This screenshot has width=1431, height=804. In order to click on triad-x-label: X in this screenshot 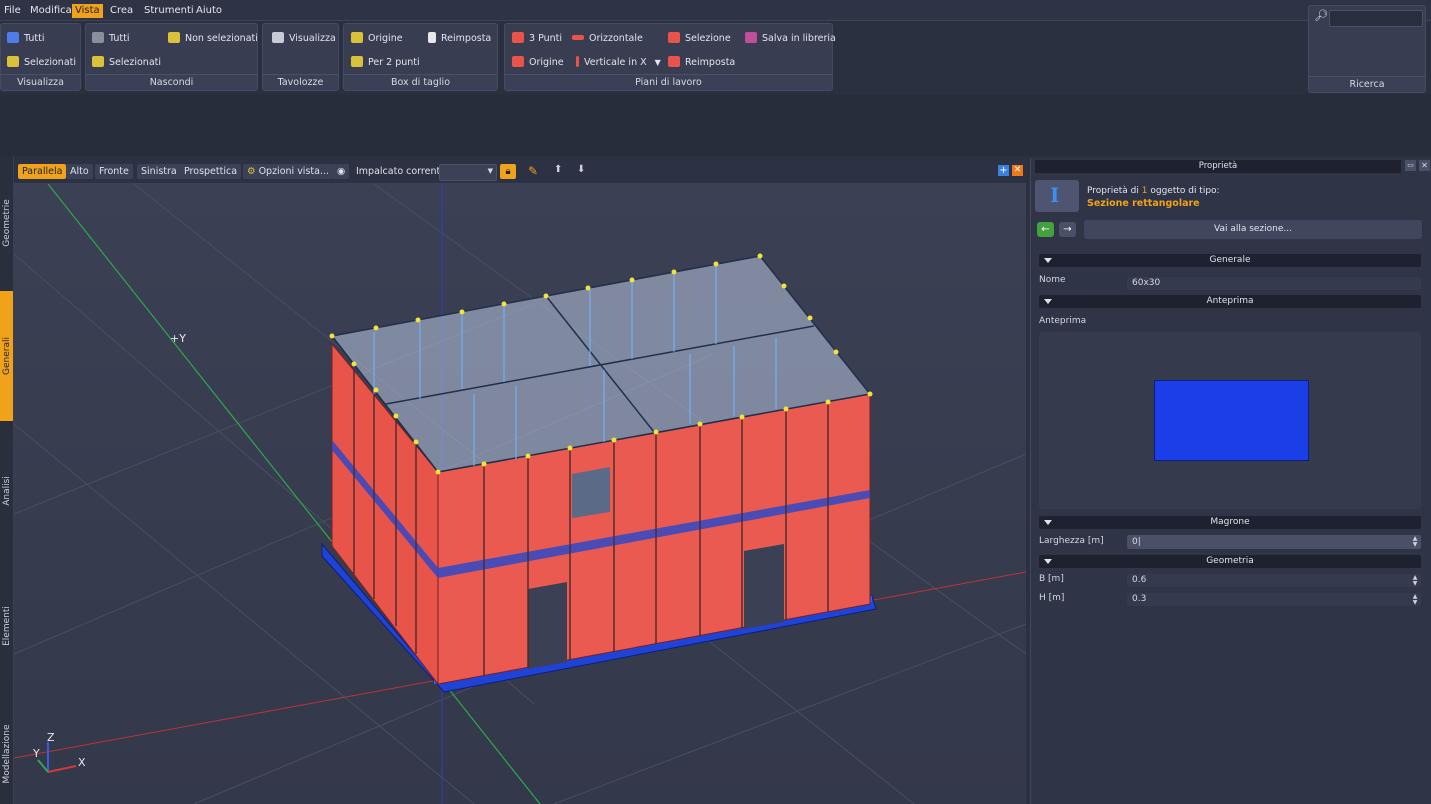, I will do `click(82, 762)`.